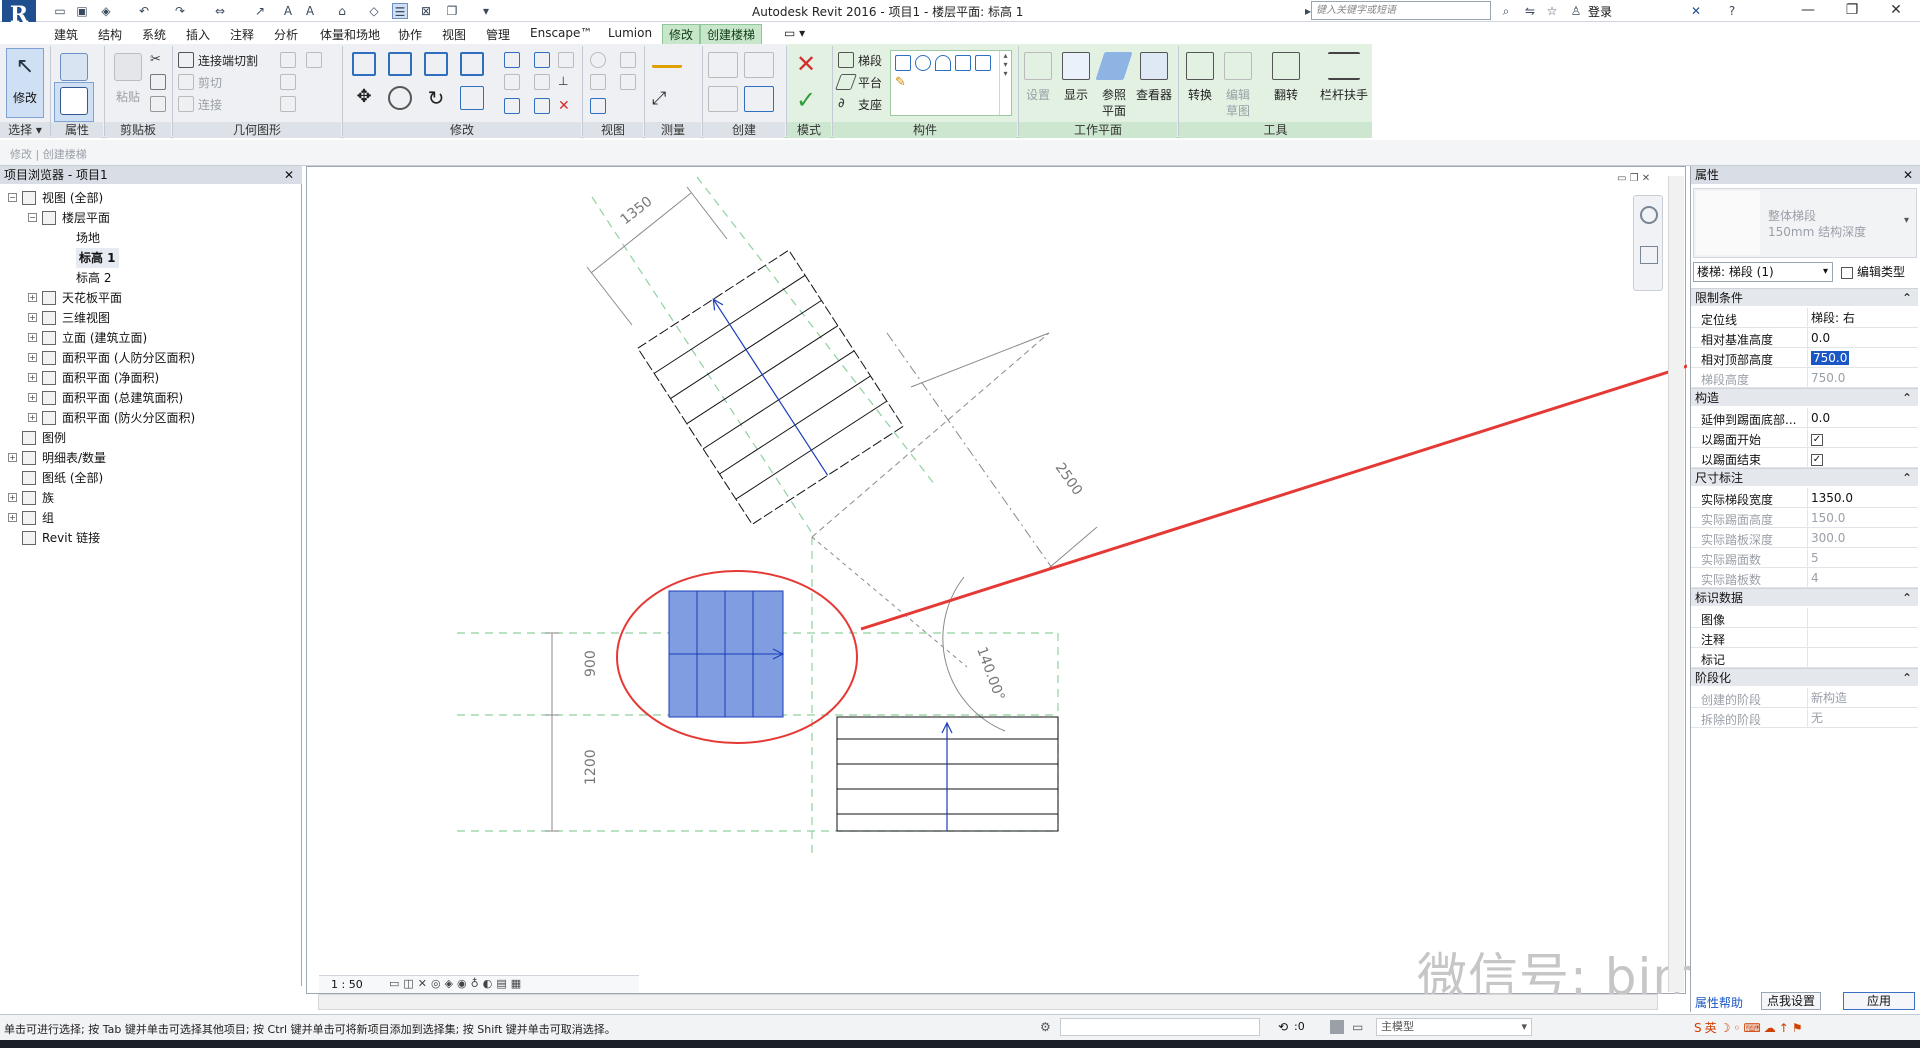 This screenshot has height=1048, width=1920. Describe the element at coordinates (1069, 479) in the screenshot. I see `dim-text-2500: 2500` at that location.